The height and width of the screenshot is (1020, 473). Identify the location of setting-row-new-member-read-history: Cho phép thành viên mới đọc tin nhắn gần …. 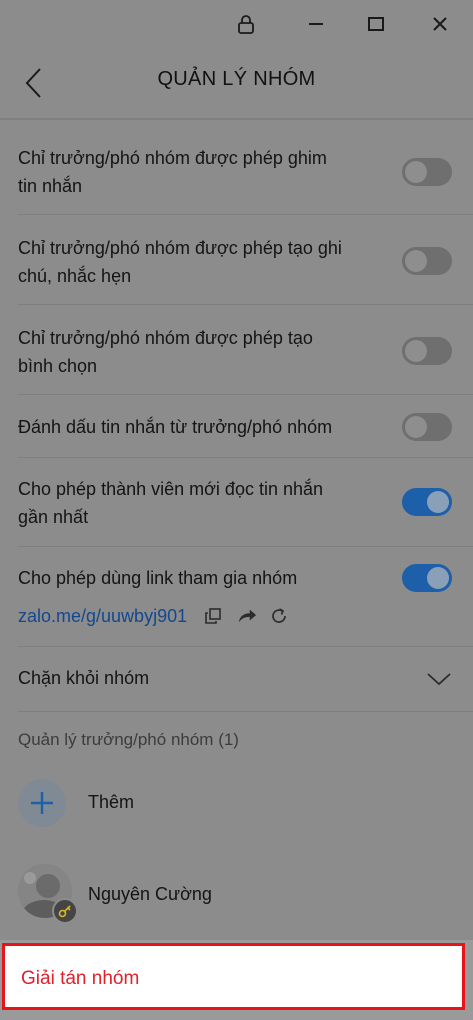
(236, 502).